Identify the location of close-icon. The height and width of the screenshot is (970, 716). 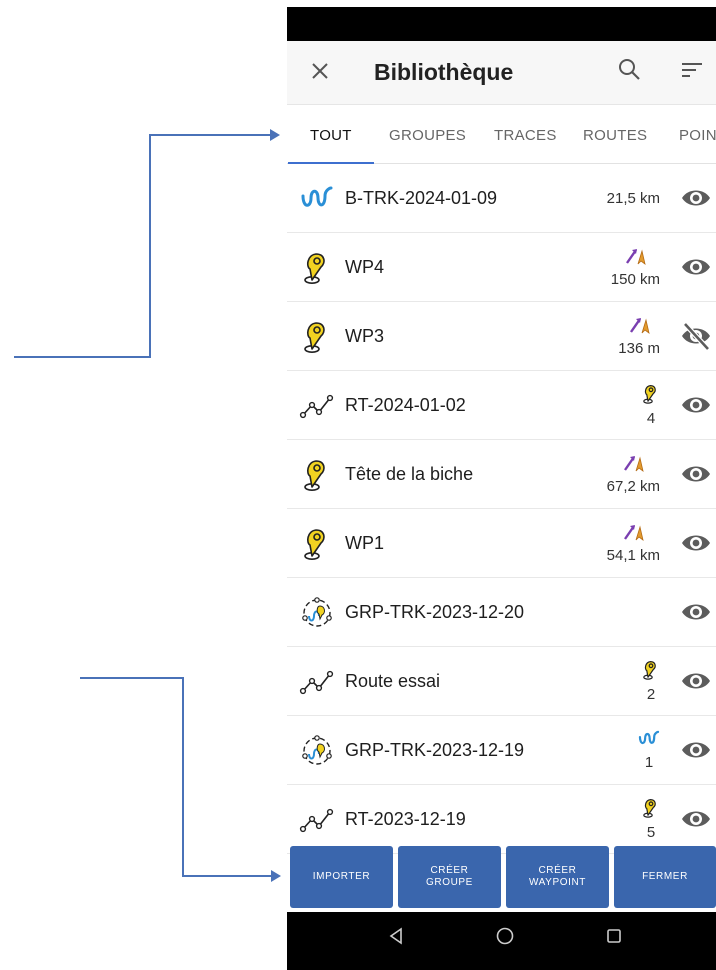
(320, 71).